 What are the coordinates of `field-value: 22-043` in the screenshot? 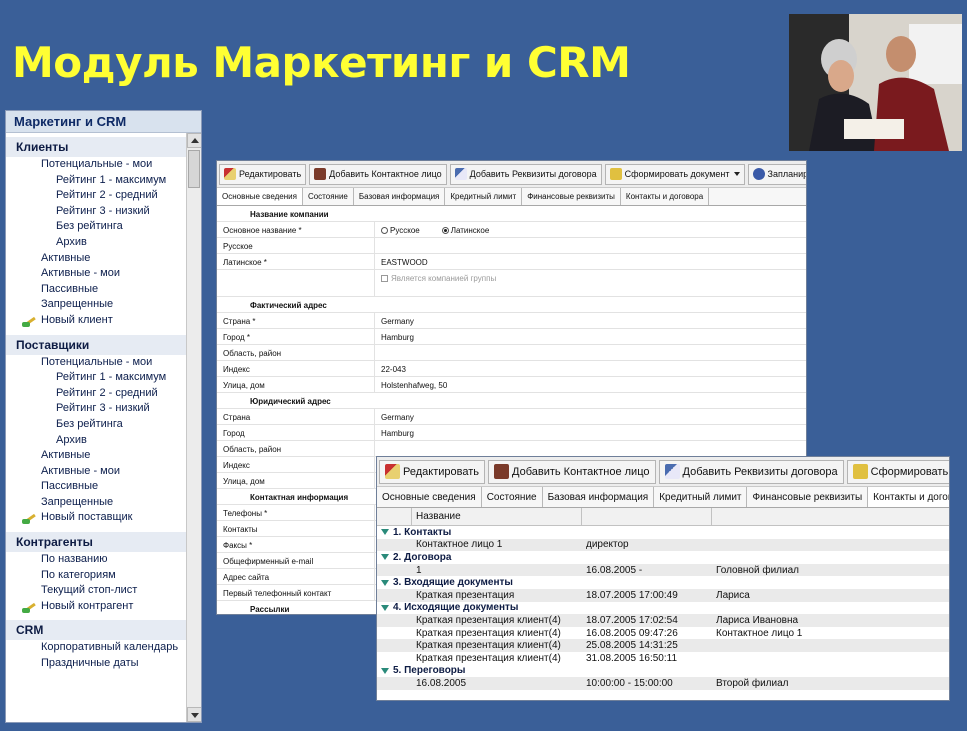 It's located at (393, 368).